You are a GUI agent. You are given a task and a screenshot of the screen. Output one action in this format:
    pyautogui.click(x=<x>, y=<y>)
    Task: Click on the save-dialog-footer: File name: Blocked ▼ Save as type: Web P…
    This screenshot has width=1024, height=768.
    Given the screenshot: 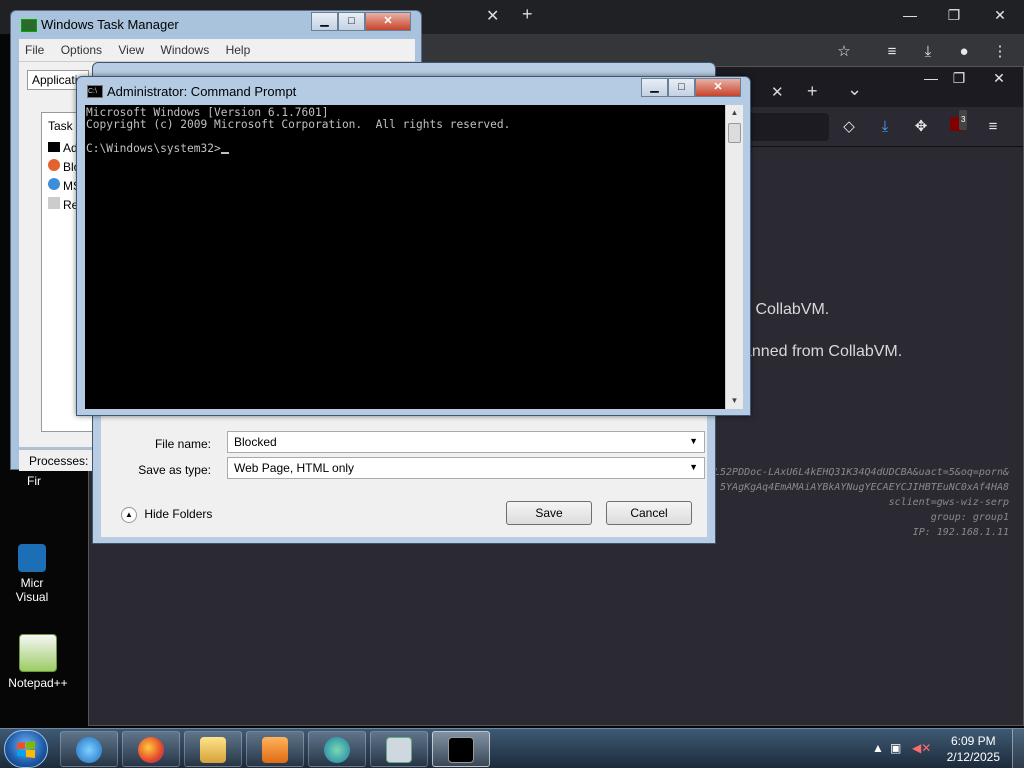 What is the action you would take?
    pyautogui.click(x=404, y=475)
    